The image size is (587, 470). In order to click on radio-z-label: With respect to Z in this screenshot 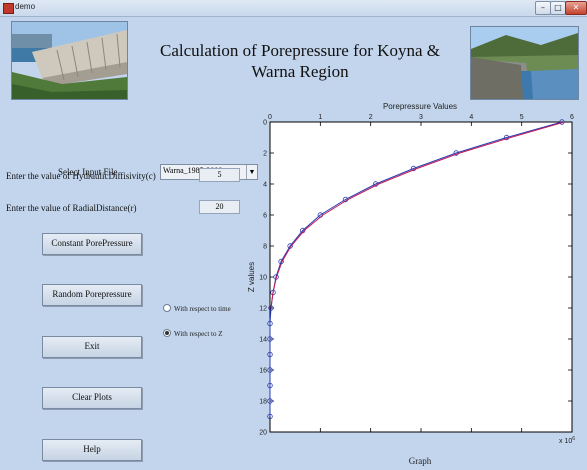, I will do `click(198, 334)`.